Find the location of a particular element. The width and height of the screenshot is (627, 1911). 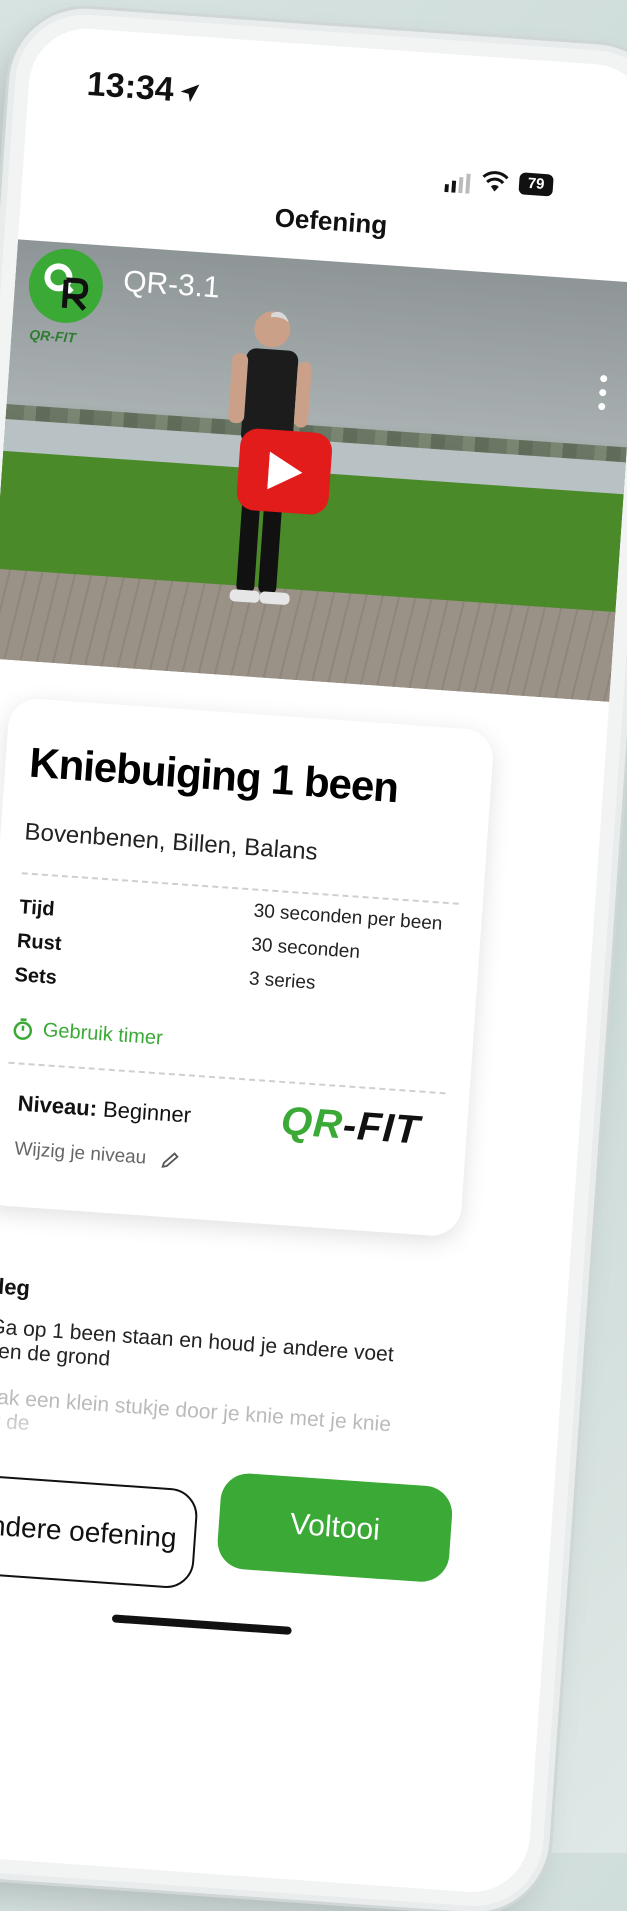

exercise-muscles: Bovenbenen, Billen, Balans is located at coordinates (171, 842).